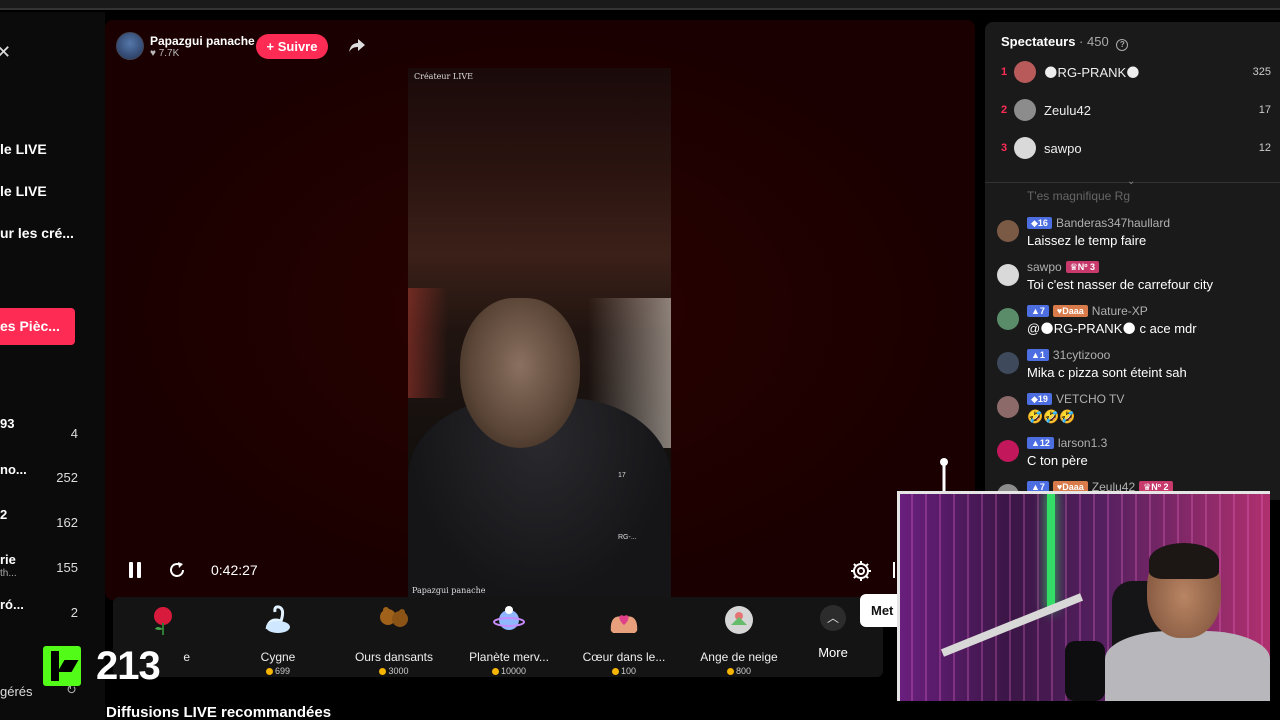 The height and width of the screenshot is (720, 1280). I want to click on kick-viewer-count: 213, so click(128, 666).